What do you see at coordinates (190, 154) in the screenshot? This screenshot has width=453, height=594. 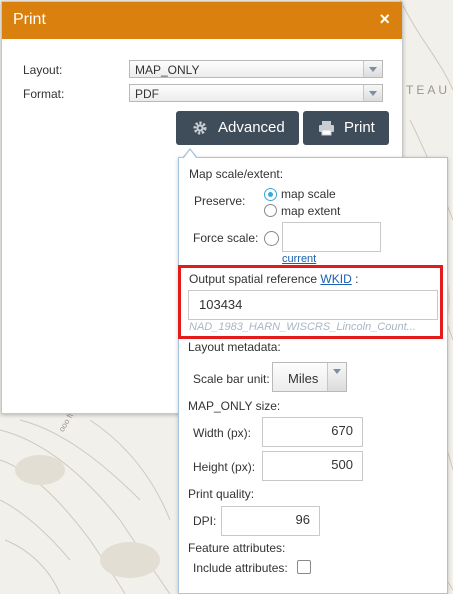 I see `popup-caret-fill` at bounding box center [190, 154].